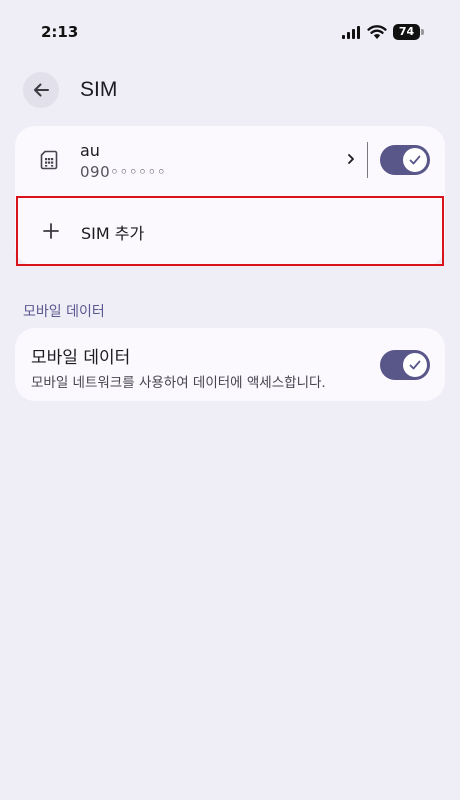 This screenshot has width=460, height=800. Describe the element at coordinates (64, 312) in the screenshot. I see `section-header-mobile-data: 모바일 데이터` at that location.